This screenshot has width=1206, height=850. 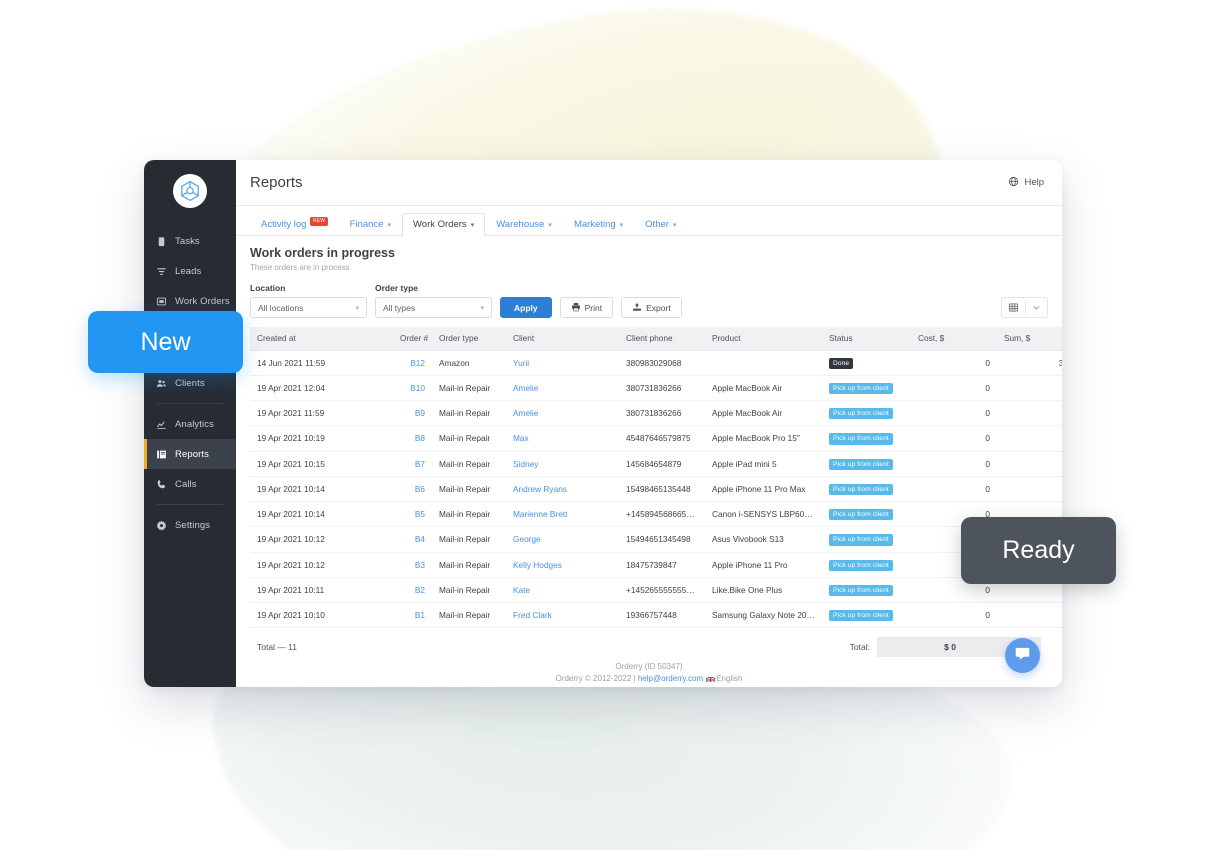 What do you see at coordinates (165, 342) in the screenshot?
I see `callout-new: New` at bounding box center [165, 342].